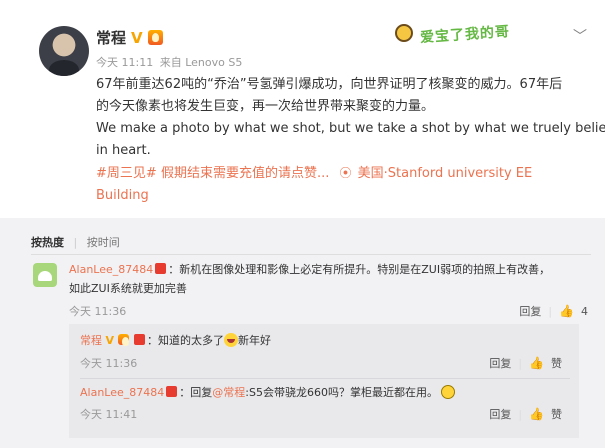  What do you see at coordinates (404, 33) in the screenshot?
I see `egg-icon` at bounding box center [404, 33].